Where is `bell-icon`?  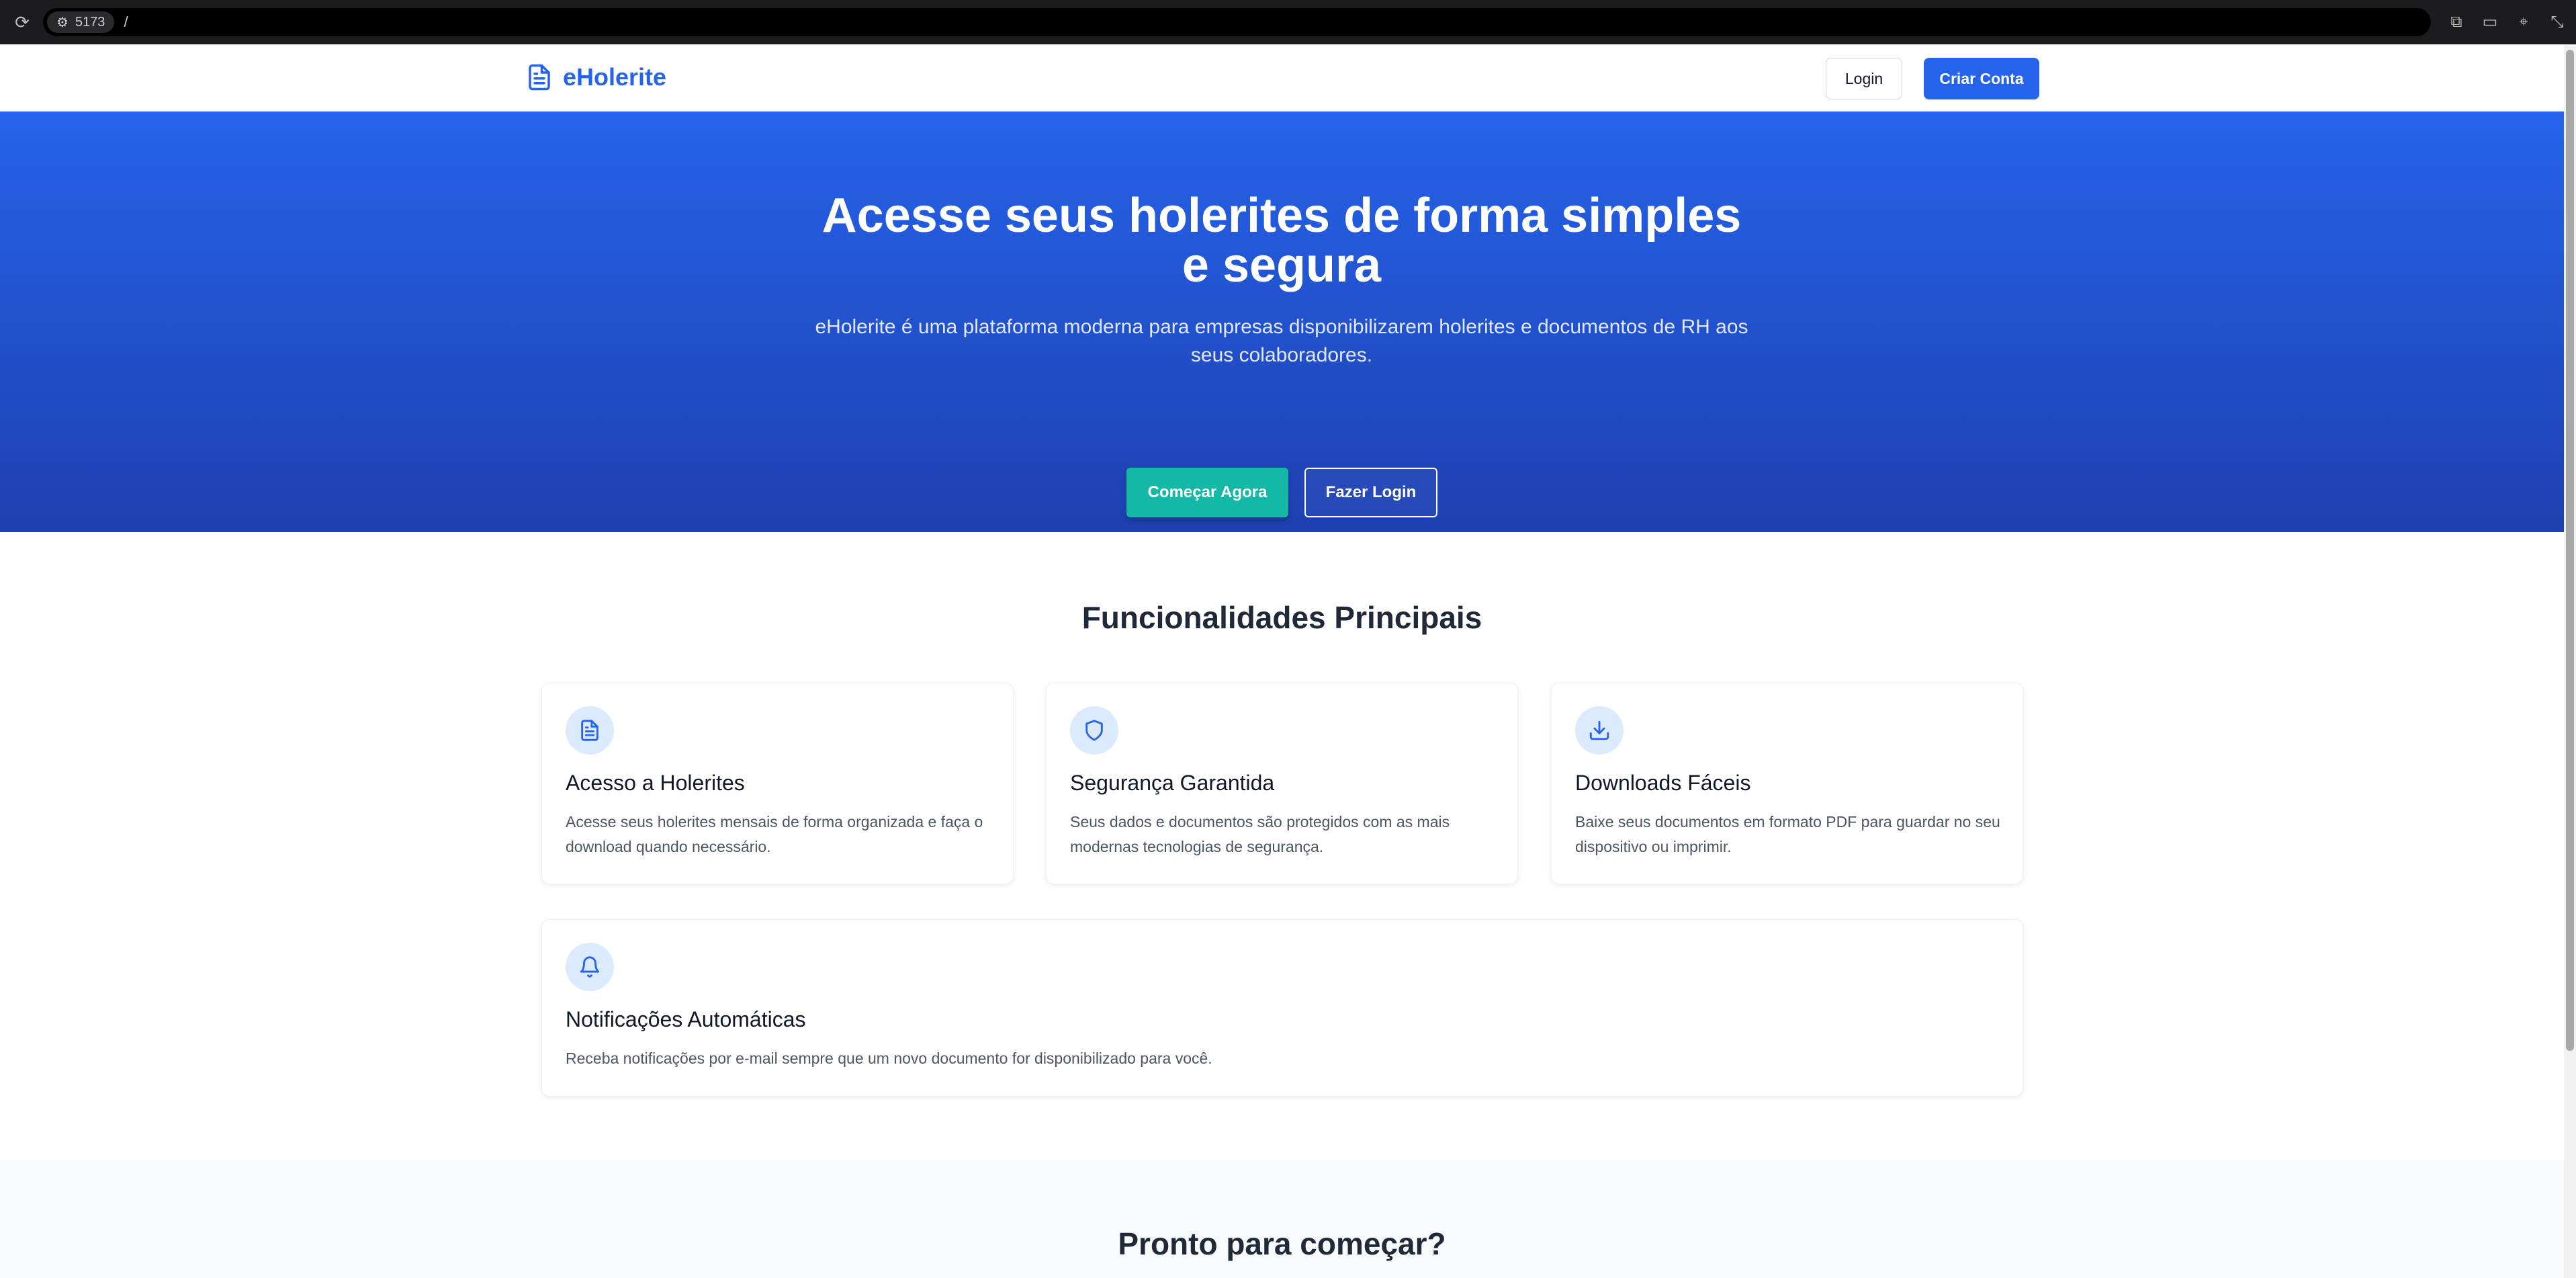
bell-icon is located at coordinates (590, 967).